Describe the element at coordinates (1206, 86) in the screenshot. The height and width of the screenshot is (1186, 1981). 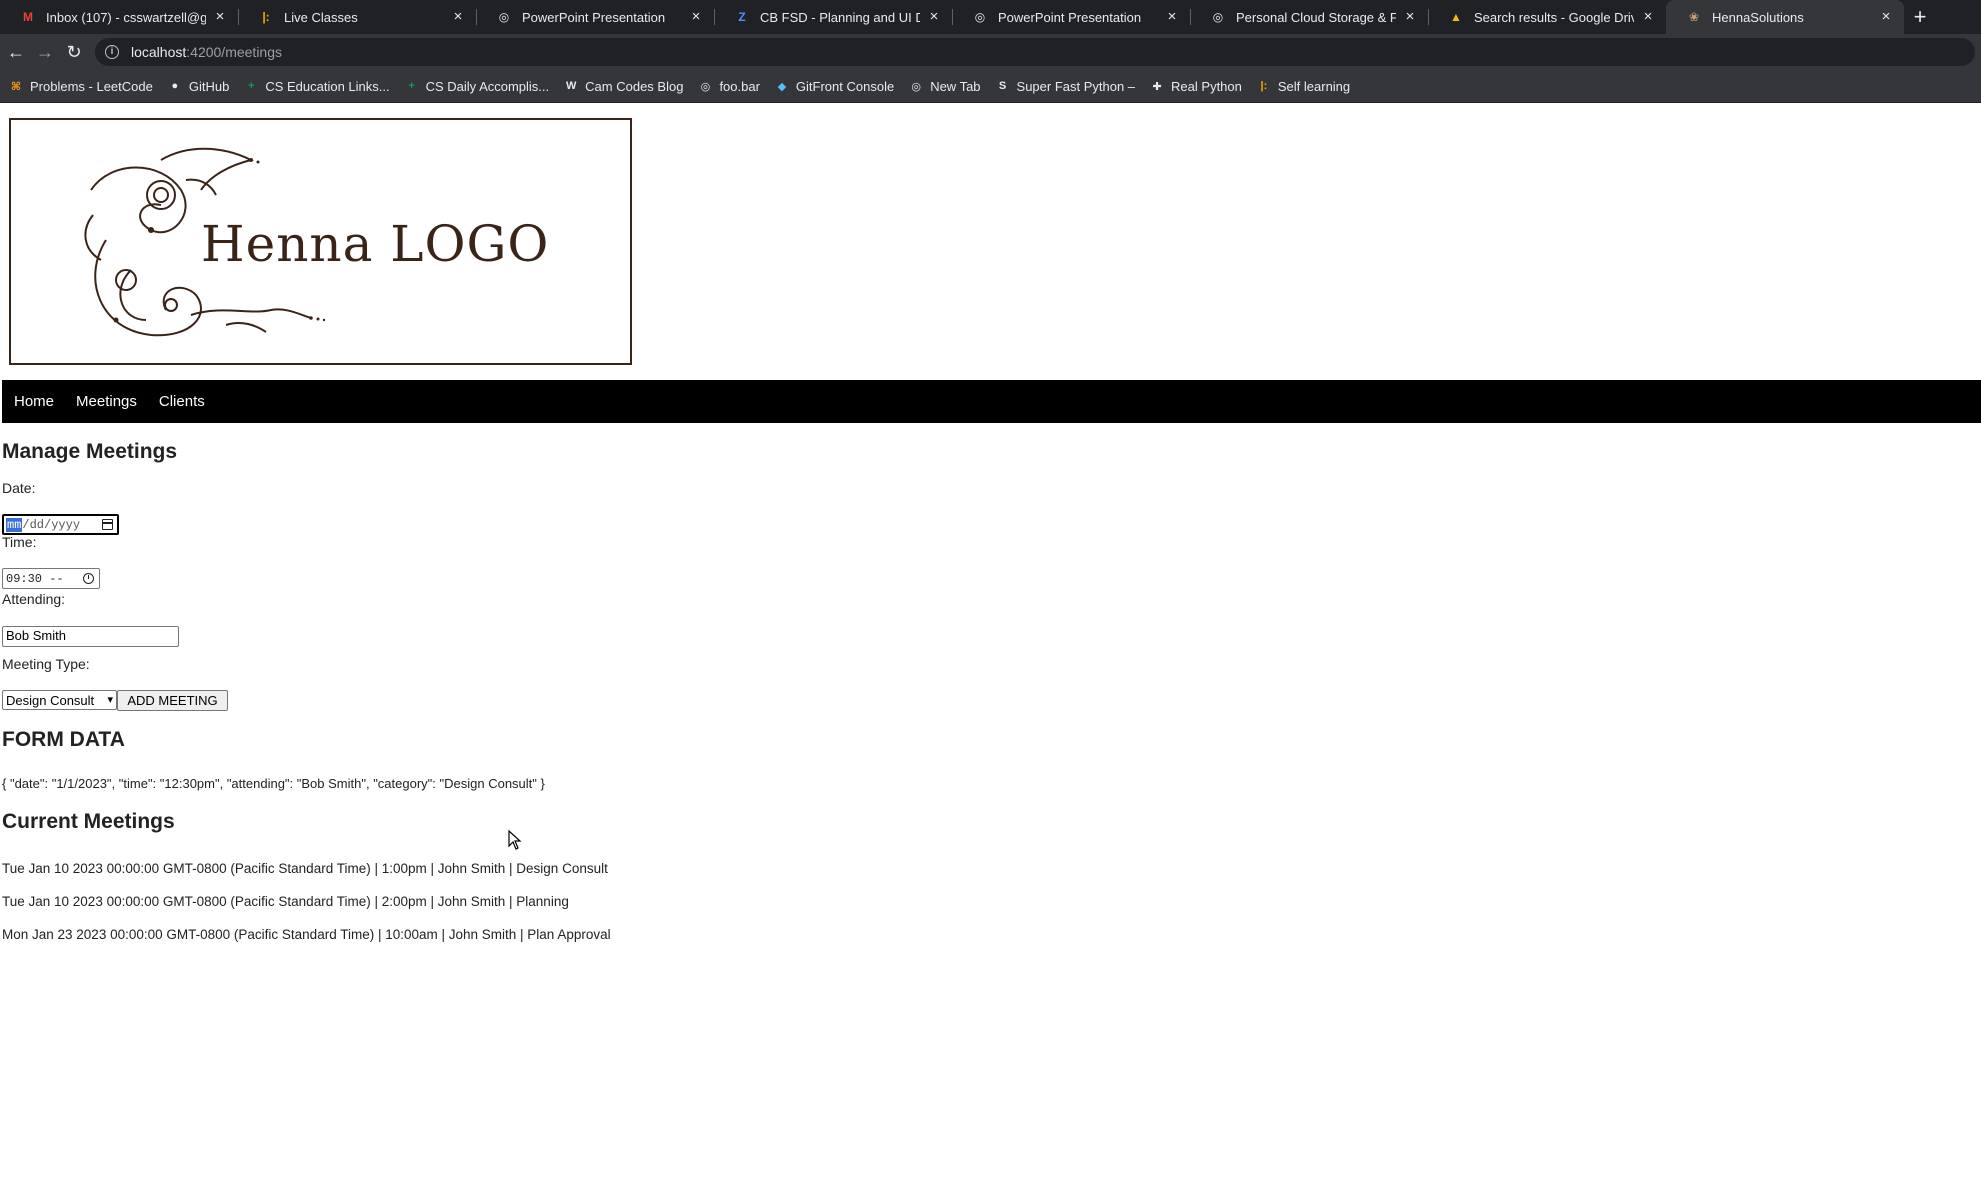
I see `bookmark-label: Real Python` at that location.